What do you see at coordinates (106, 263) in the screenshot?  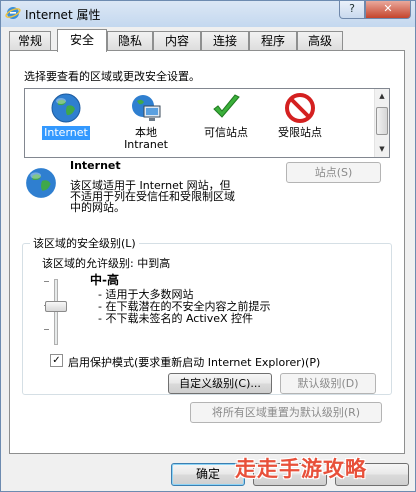 I see `allowed-levels-label: 该区域的允许级别: 中到高` at bounding box center [106, 263].